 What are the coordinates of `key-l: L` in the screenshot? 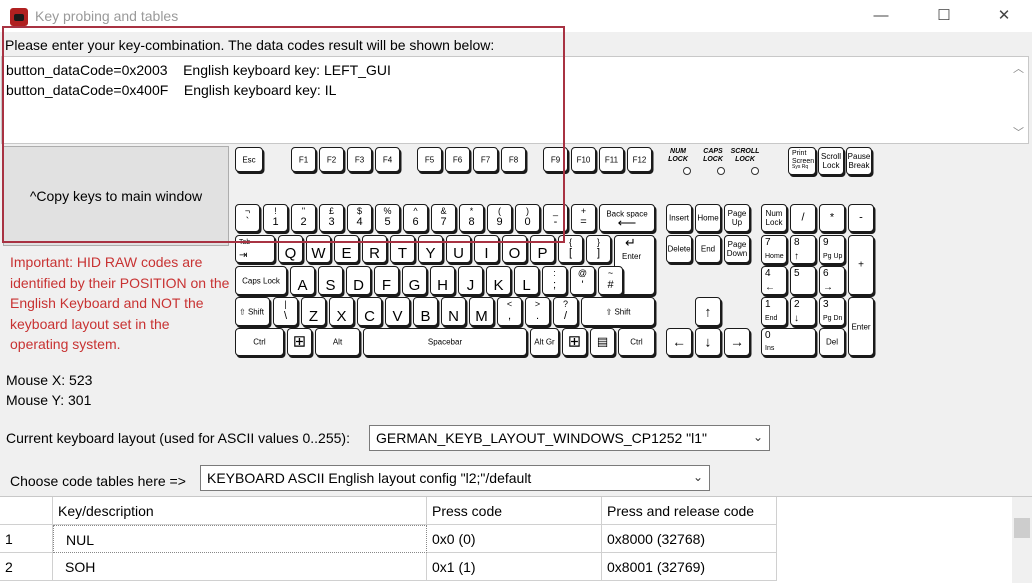 It's located at (526, 280).